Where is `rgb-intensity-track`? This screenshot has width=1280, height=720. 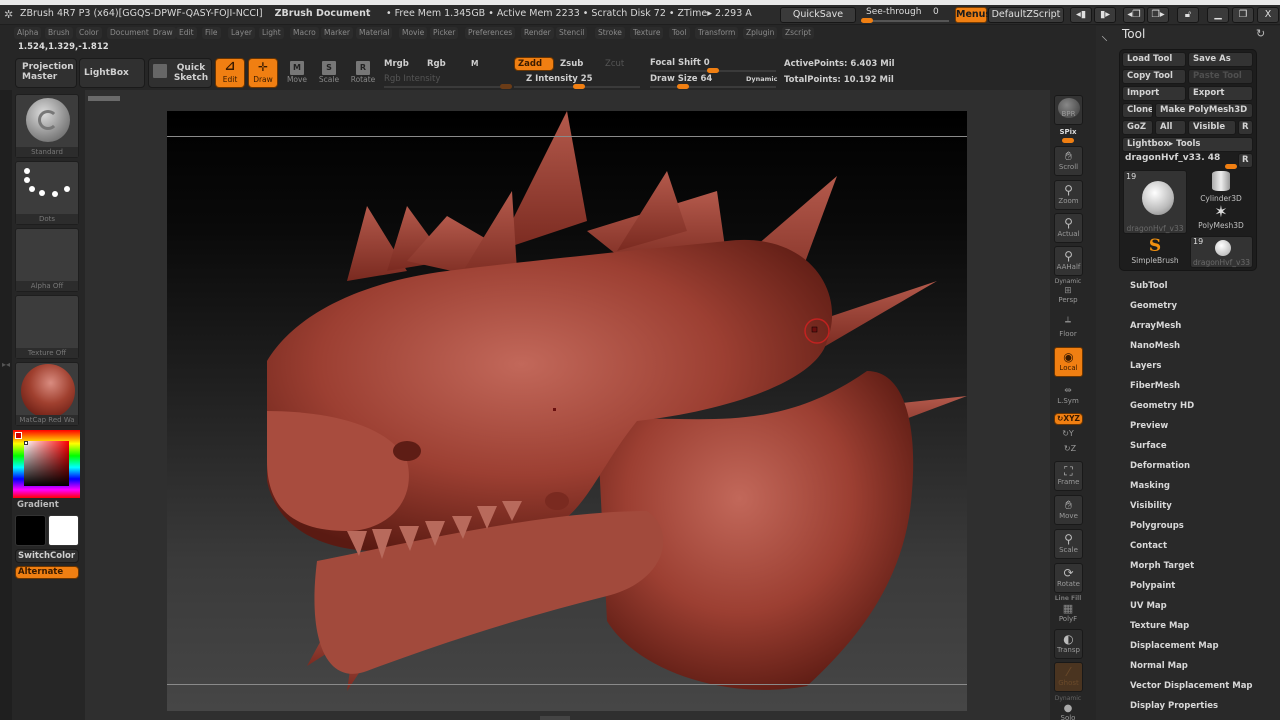 rgb-intensity-track is located at coordinates (447, 87).